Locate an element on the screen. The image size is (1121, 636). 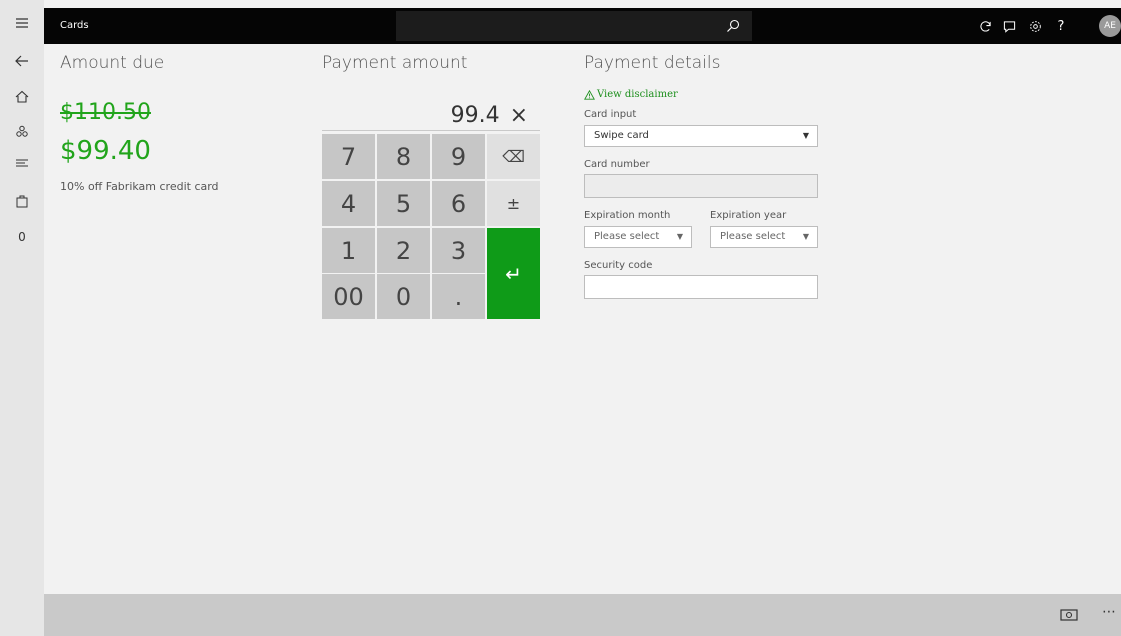
card-number-field is located at coordinates (701, 186).